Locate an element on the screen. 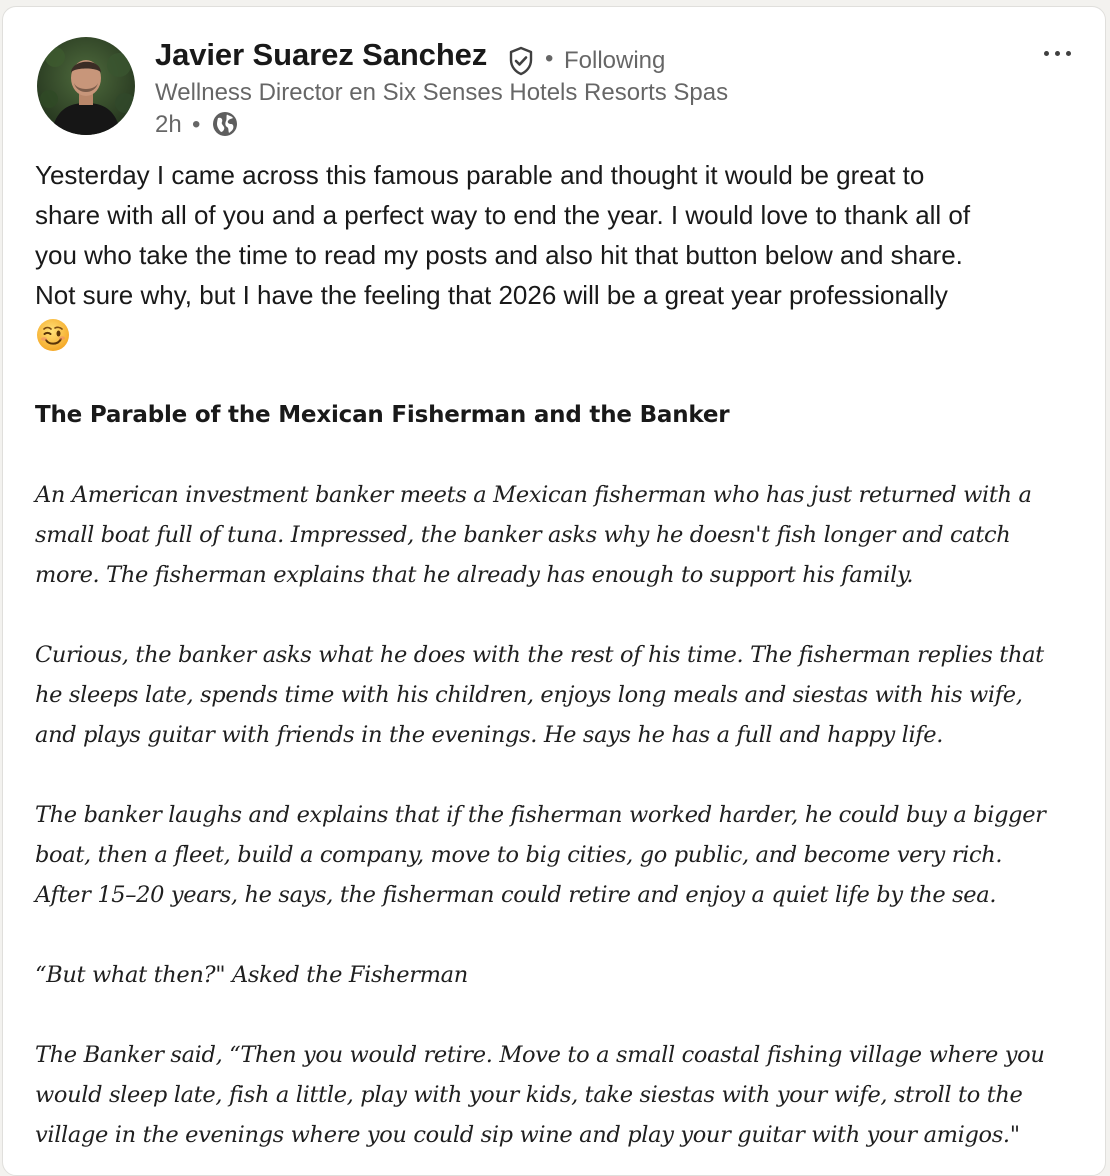 The image size is (1110, 1176). globe-icon is located at coordinates (225, 124).